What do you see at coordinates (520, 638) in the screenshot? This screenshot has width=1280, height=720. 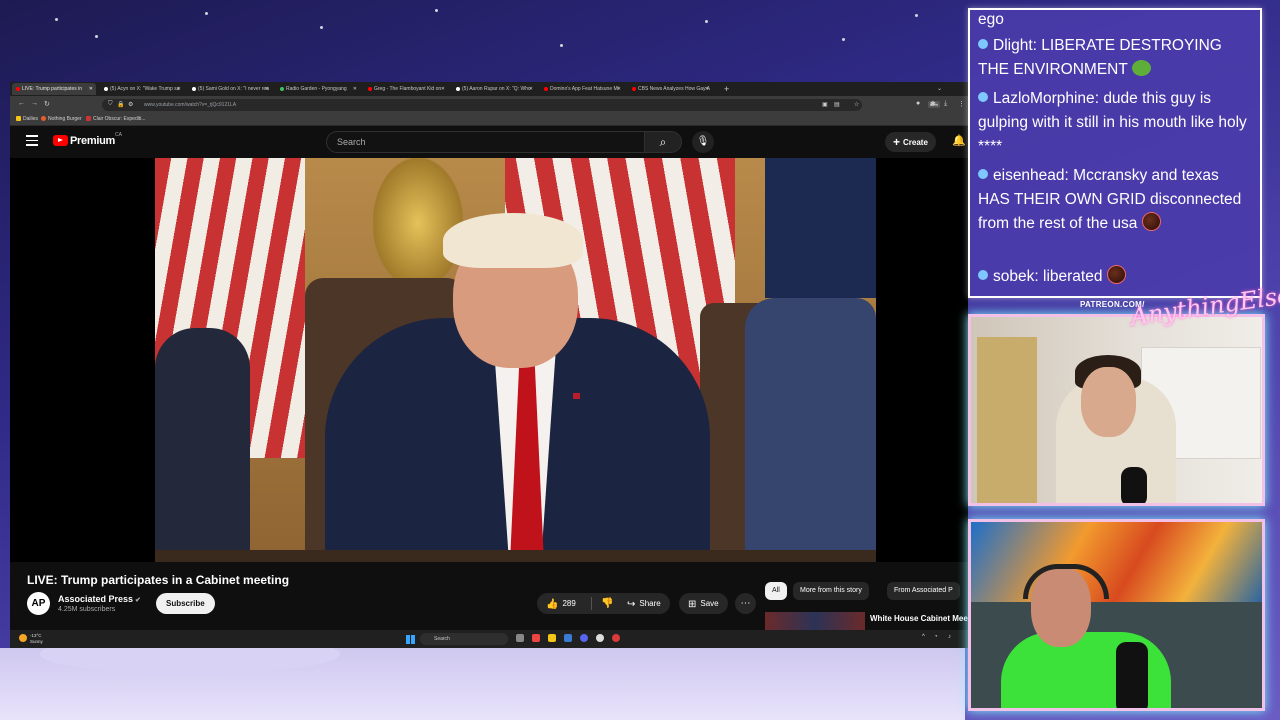 I see `task-view-icon` at bounding box center [520, 638].